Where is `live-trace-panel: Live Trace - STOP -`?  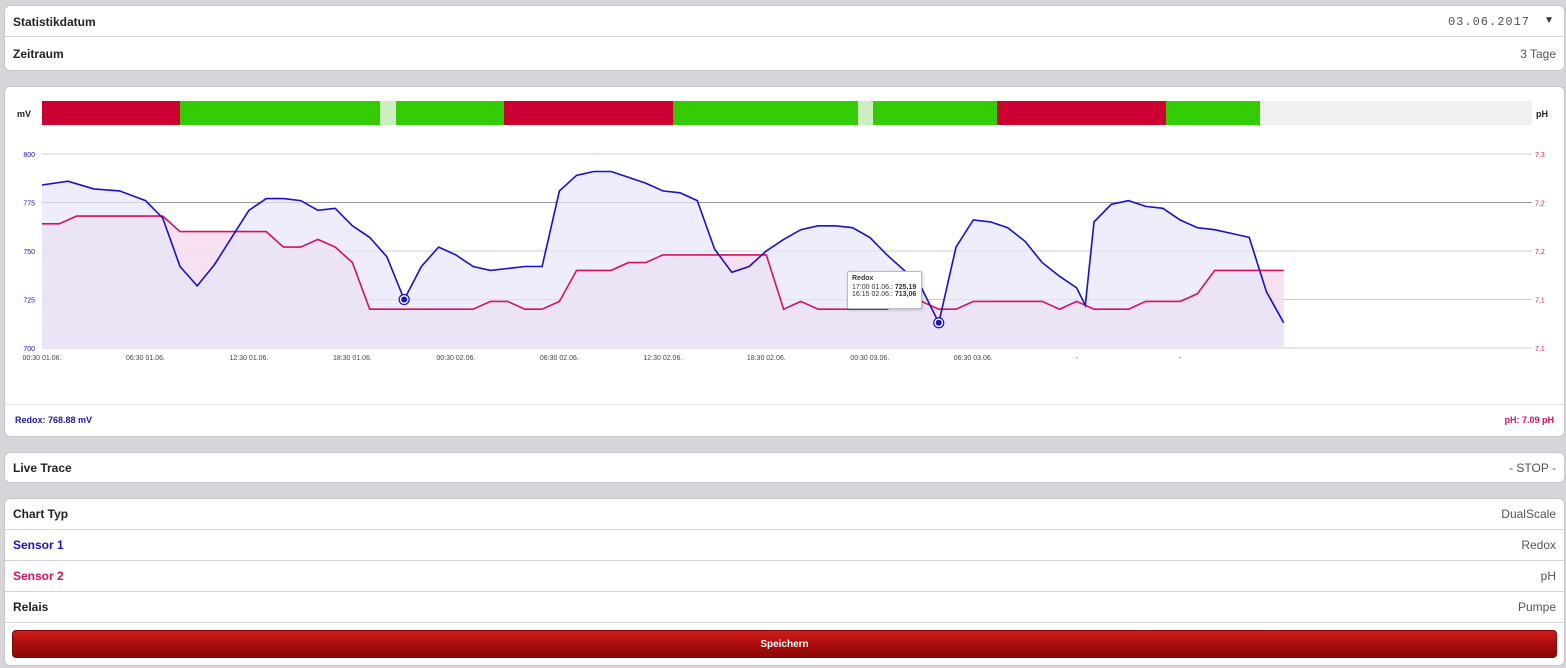 live-trace-panel: Live Trace - STOP - is located at coordinates (784, 467).